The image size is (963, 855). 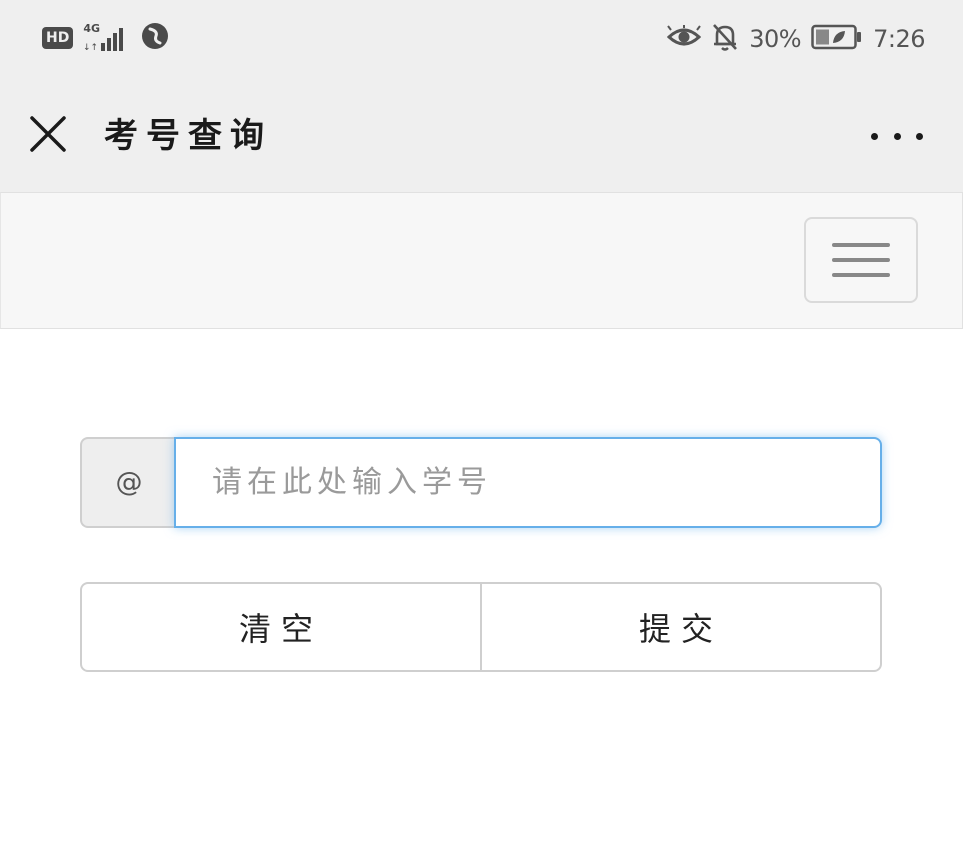 What do you see at coordinates (155, 38) in the screenshot?
I see `vpn-icon` at bounding box center [155, 38].